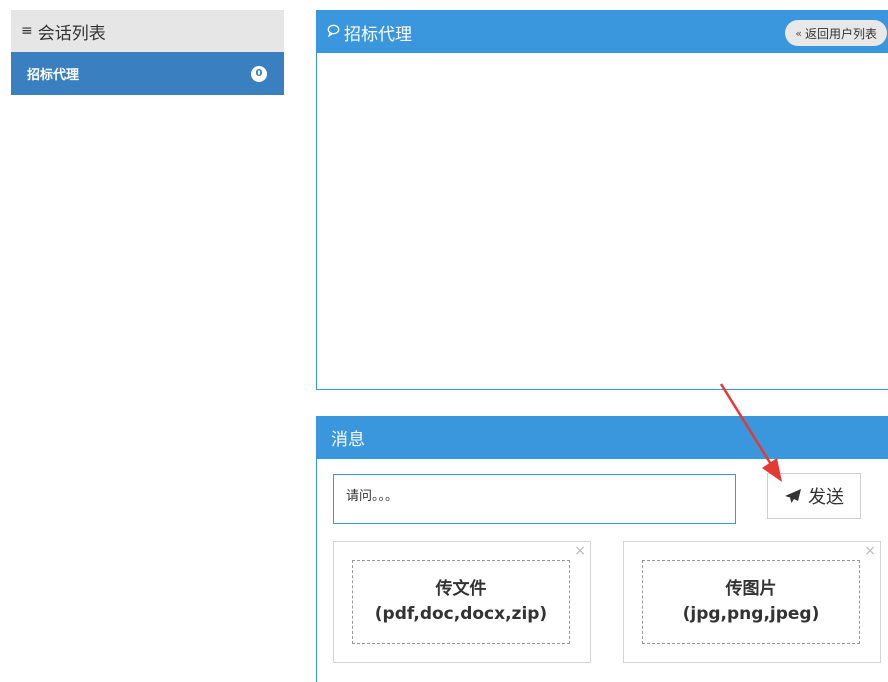 Image resolution: width=888 pixels, height=682 pixels. I want to click on send-button: 发送, so click(814, 496).